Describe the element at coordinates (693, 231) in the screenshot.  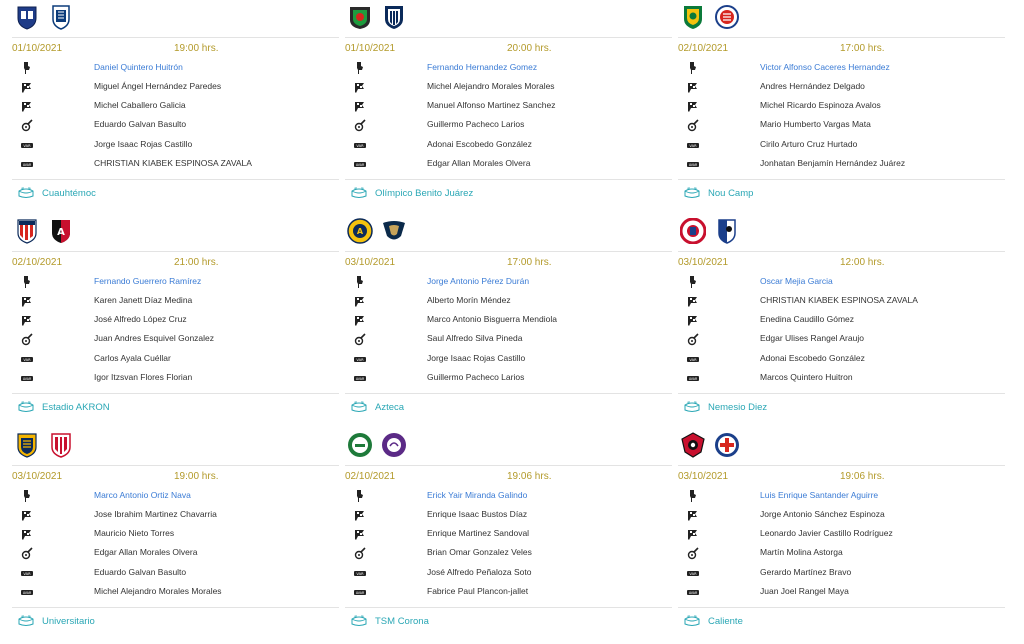
I see `toluca-crest-icon` at that location.